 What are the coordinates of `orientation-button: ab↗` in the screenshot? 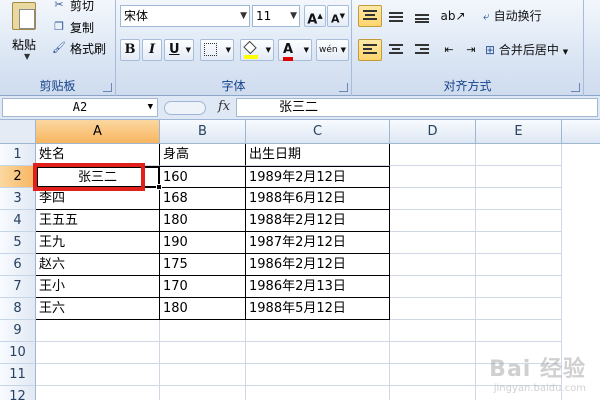 It's located at (453, 16).